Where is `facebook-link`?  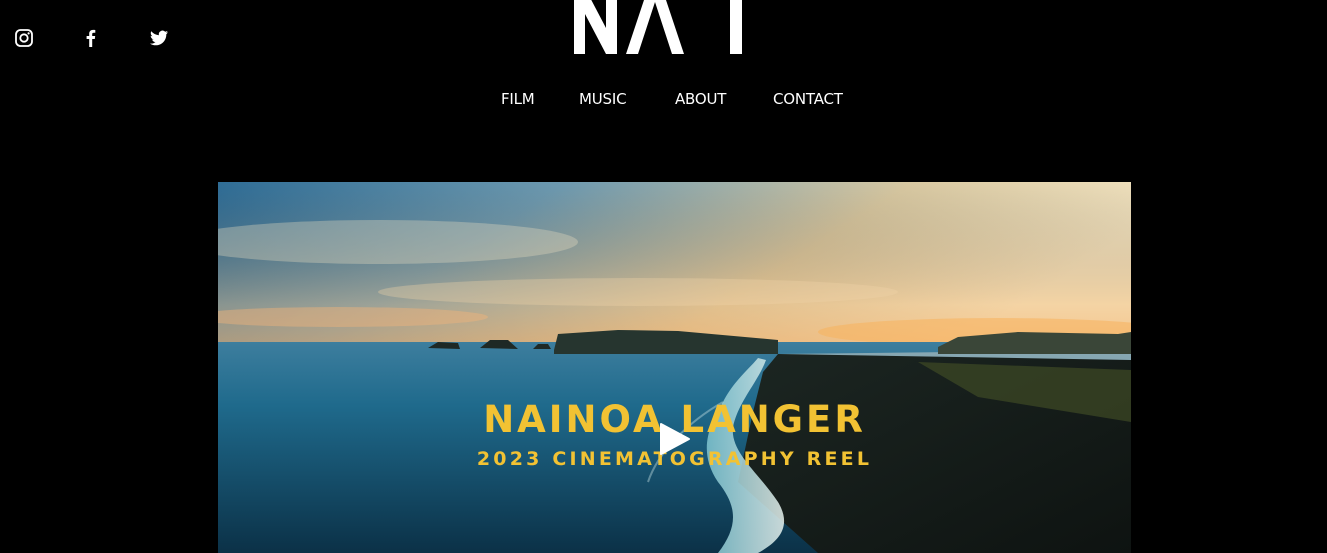
facebook-link is located at coordinates (91, 38).